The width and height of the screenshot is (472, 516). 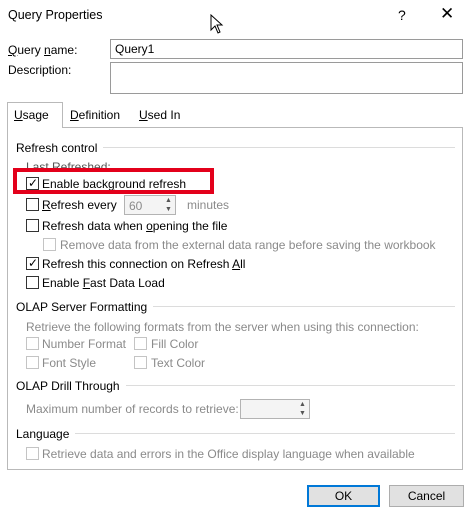 I want to click on text-color-checkbox, so click(x=140, y=362).